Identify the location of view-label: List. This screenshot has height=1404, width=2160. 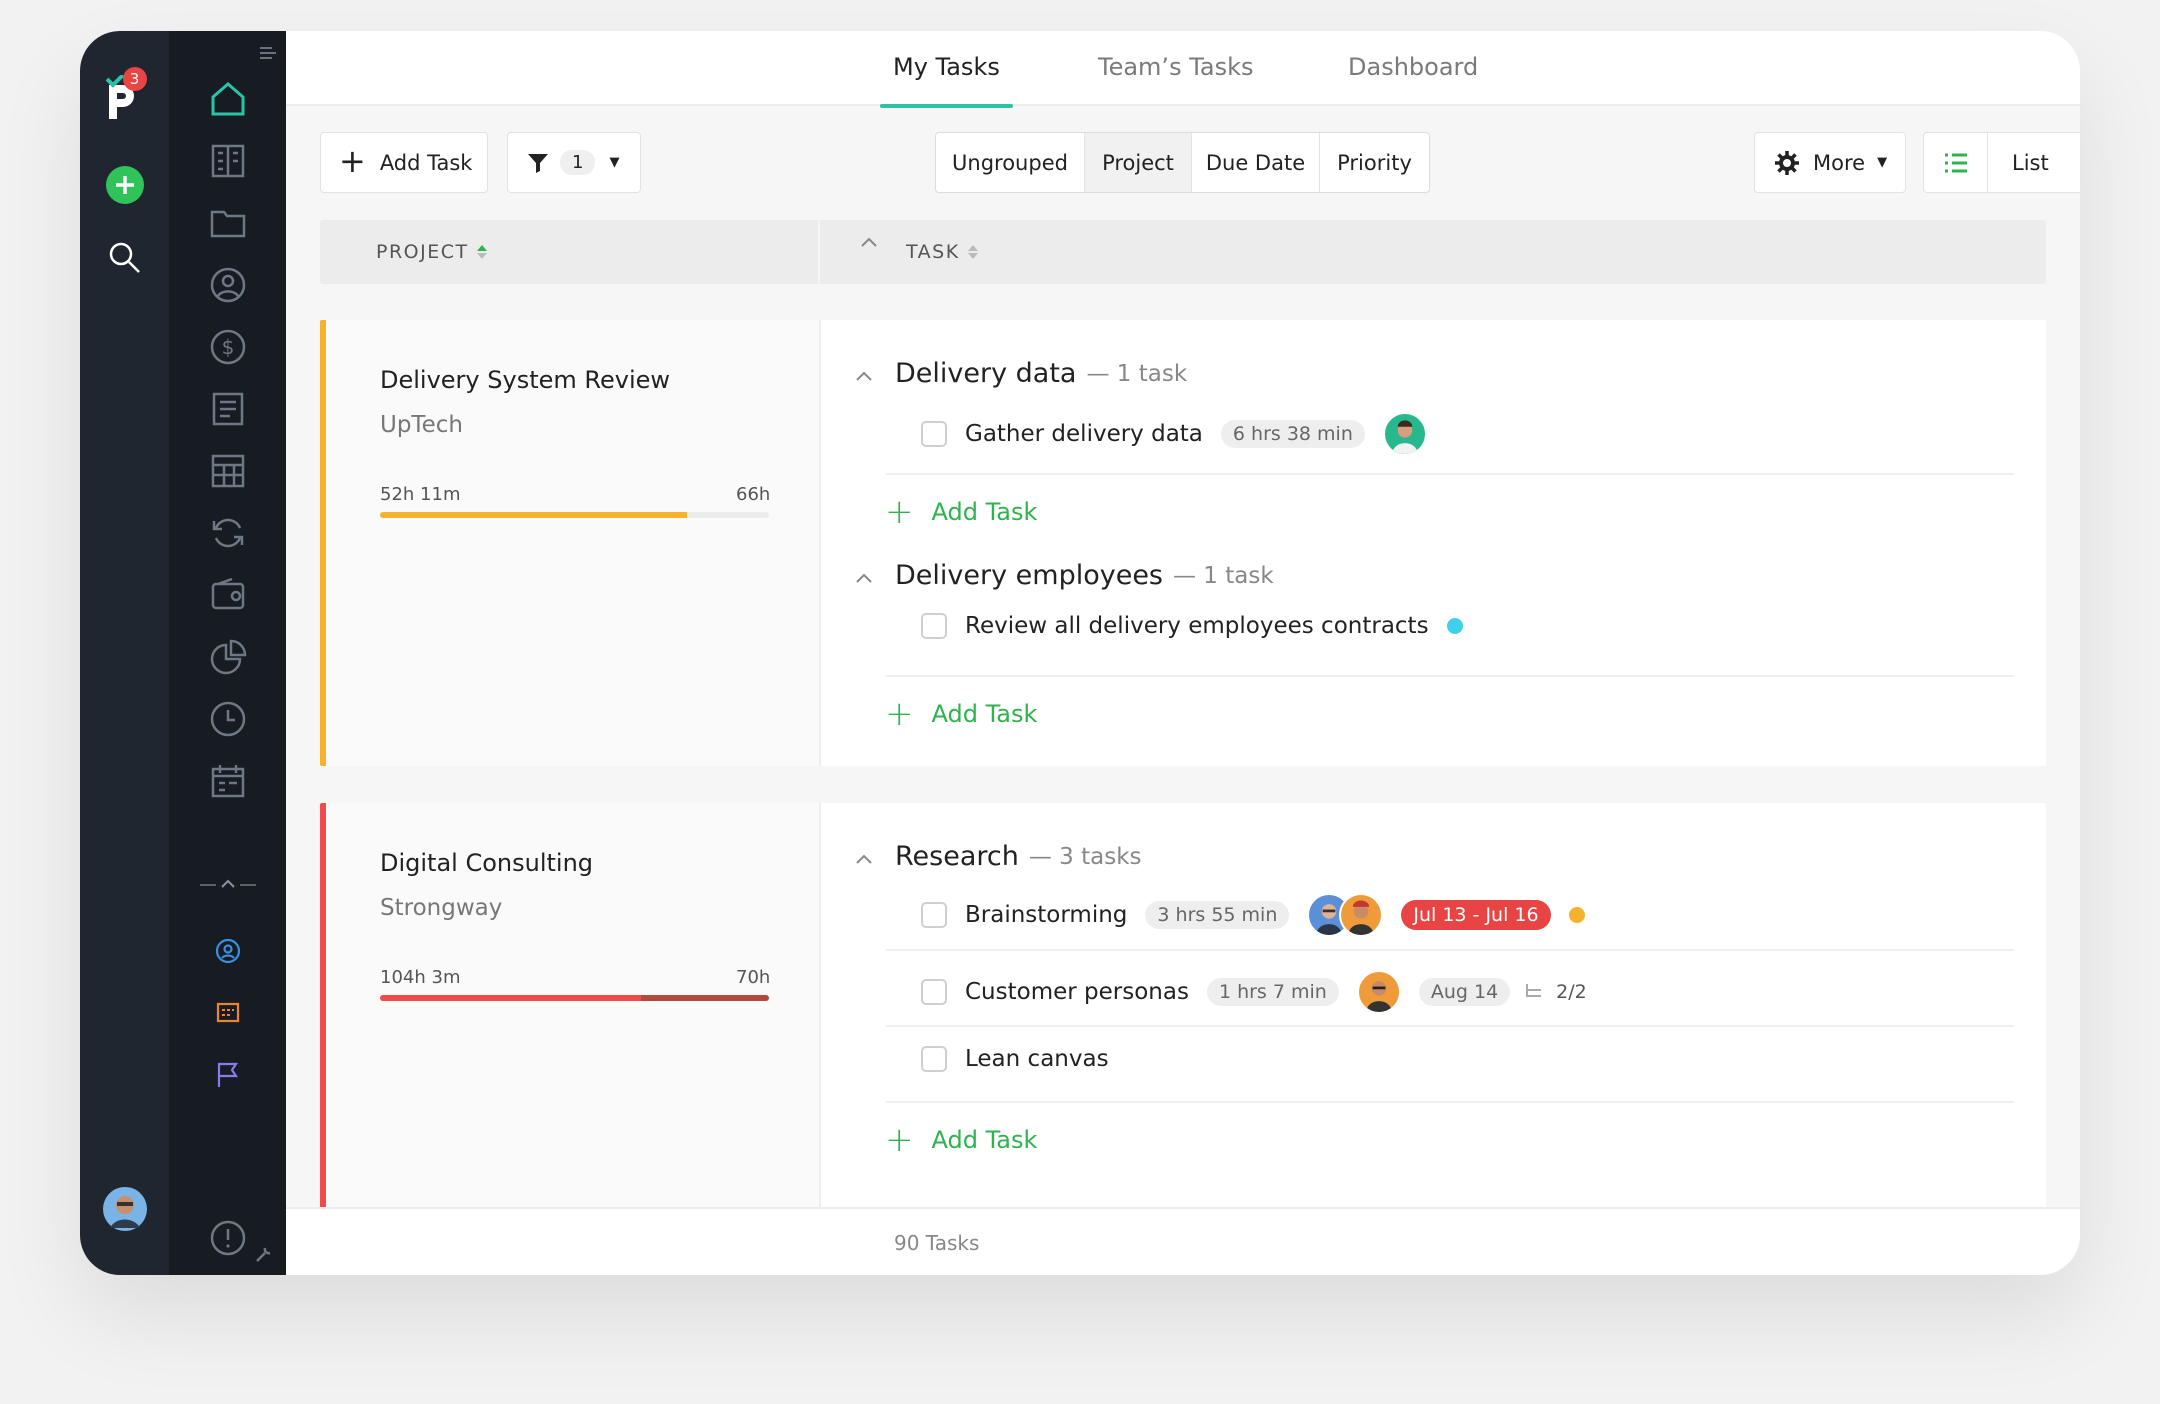
(2030, 162).